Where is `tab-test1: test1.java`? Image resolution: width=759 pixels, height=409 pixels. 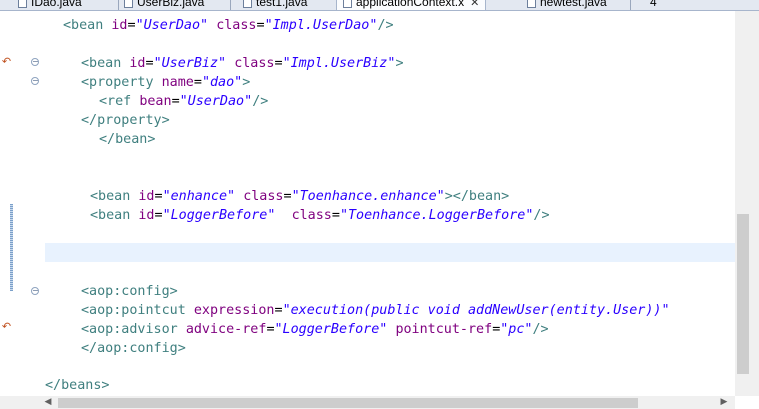
tab-test1: test1.java is located at coordinates (275, 5).